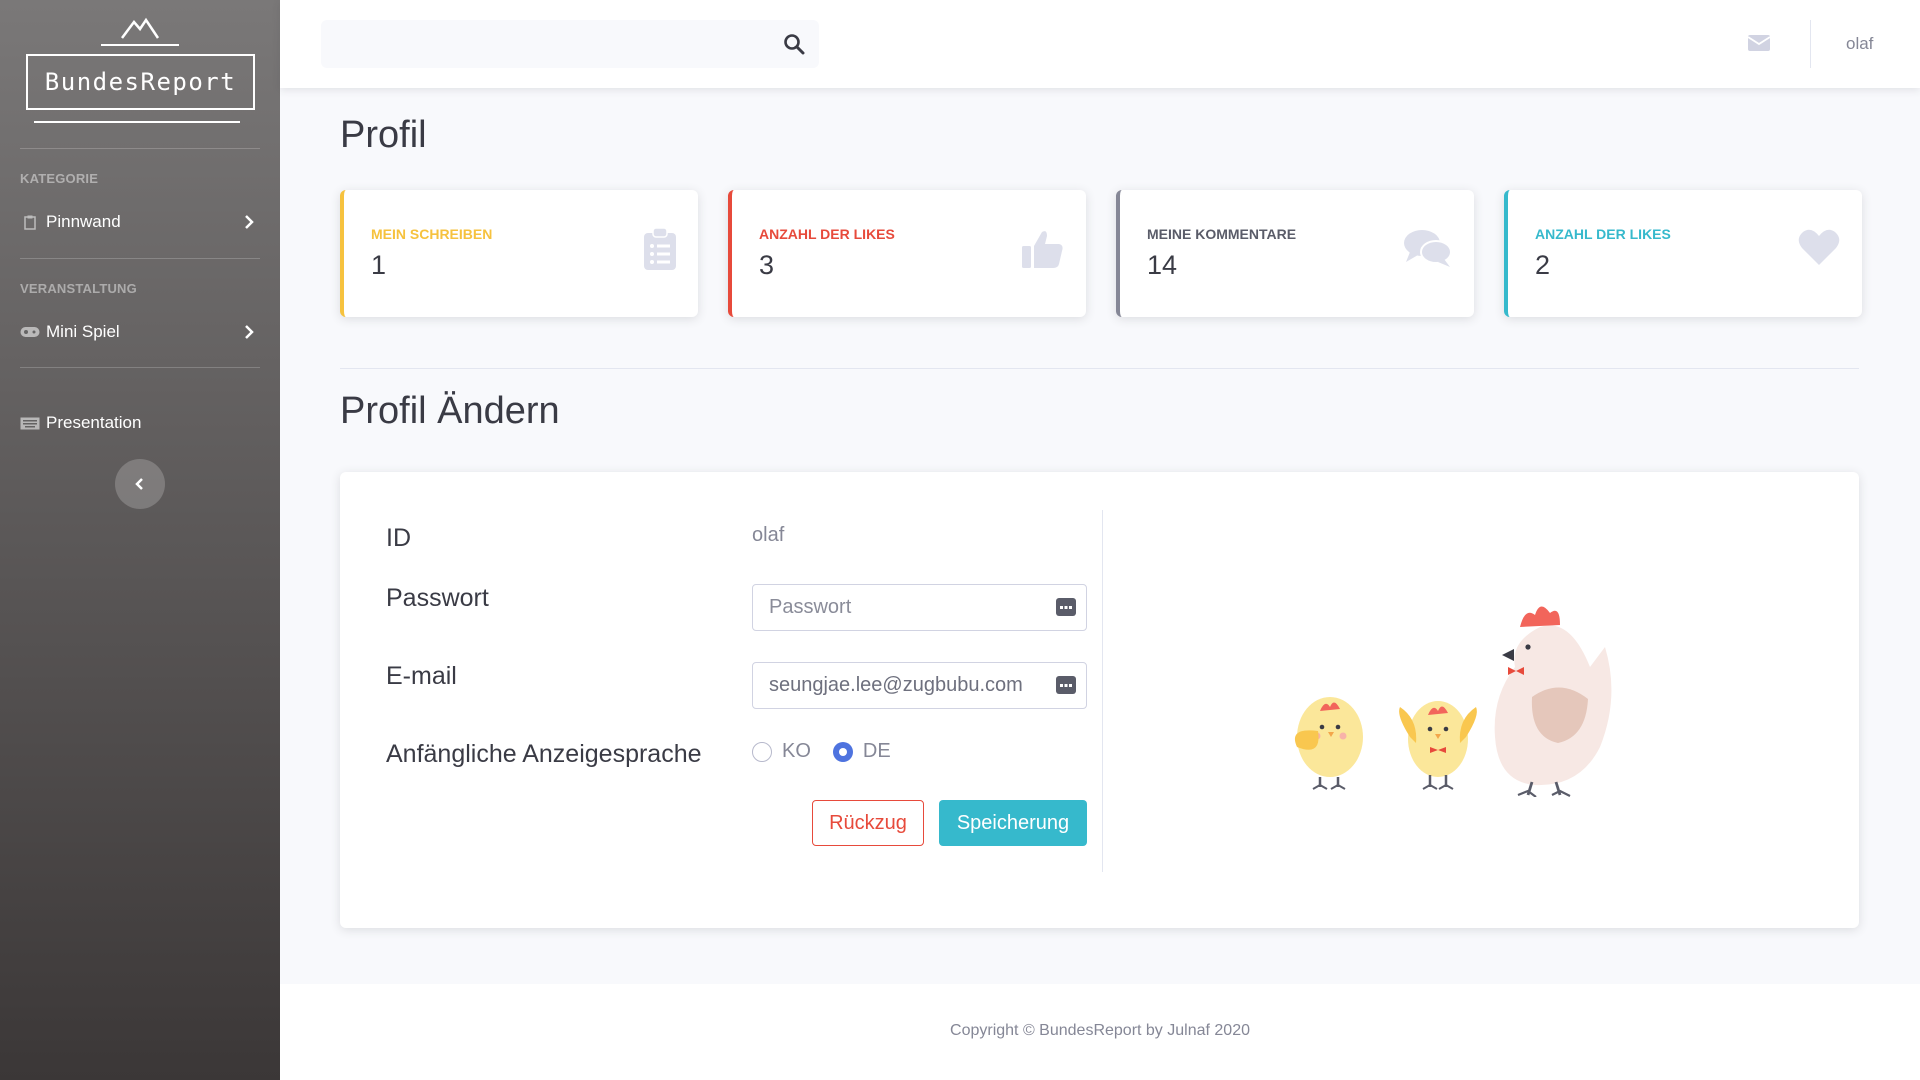 The width and height of the screenshot is (1920, 1080). I want to click on sidebar-item-pinnwand: Pinnwand, so click(140, 222).